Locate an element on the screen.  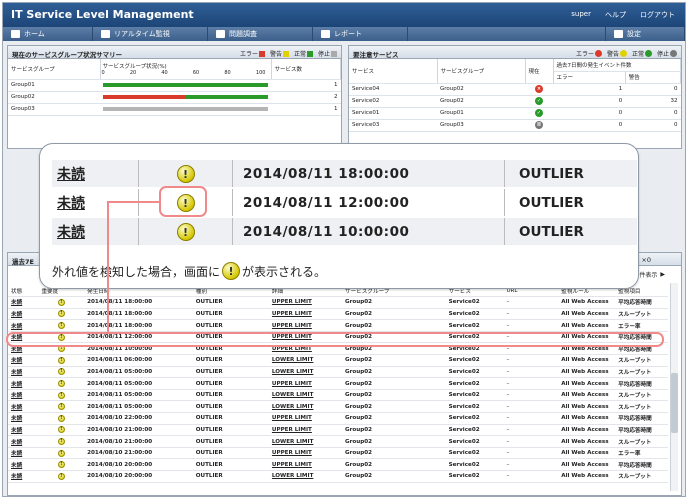
event-type: OUTLIER is located at coordinates (209, 406).